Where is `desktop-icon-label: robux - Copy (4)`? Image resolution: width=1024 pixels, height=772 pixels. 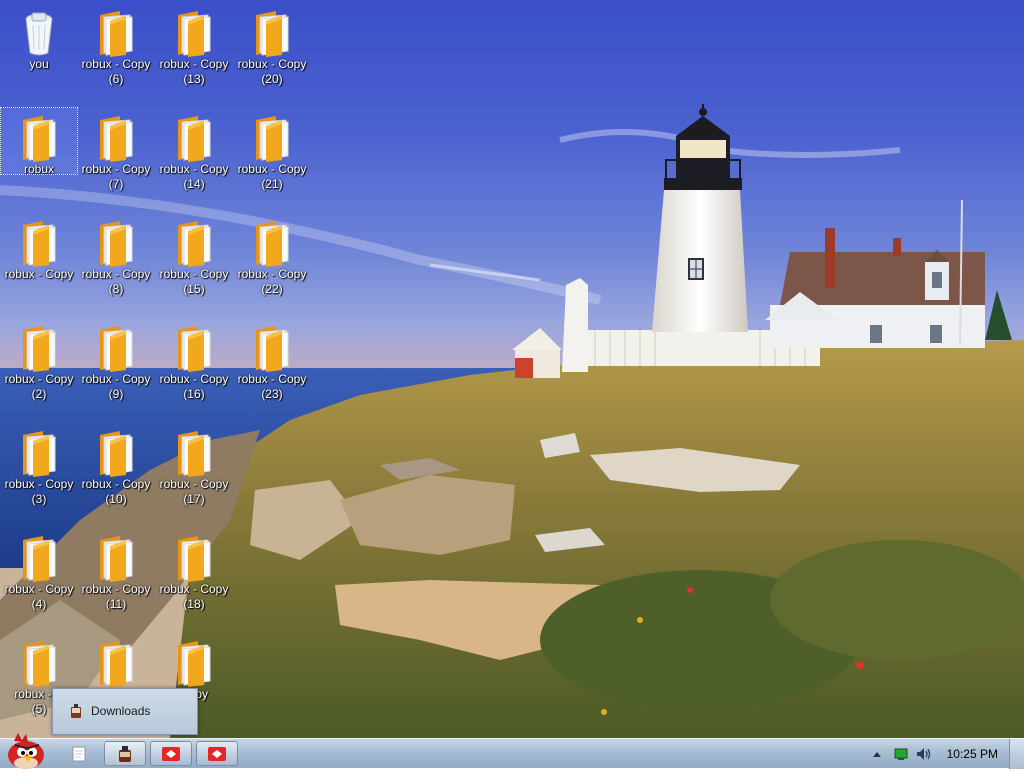
desktop-icon-label: robux - Copy (4) is located at coordinates (39, 596).